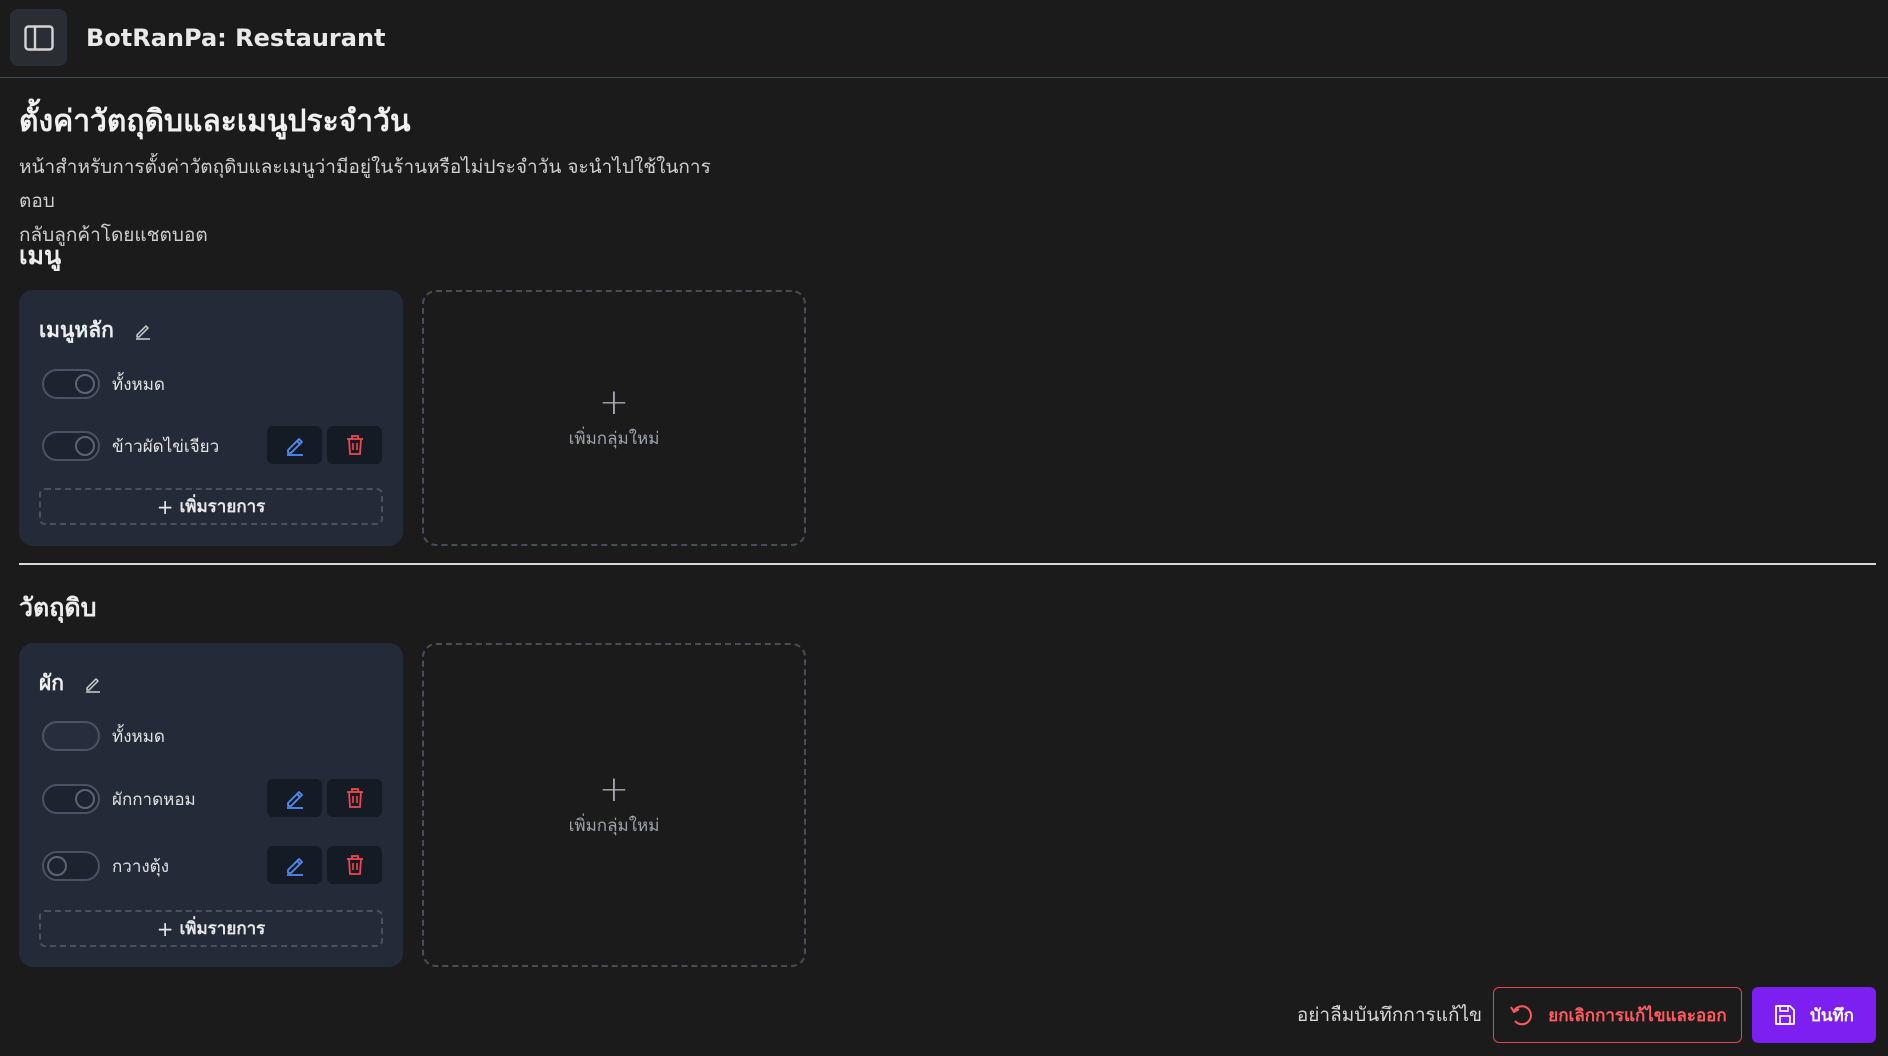 Image resolution: width=1888 pixels, height=1056 pixels. I want to click on cancel-and-exit-button: ยกเลิกการแก้ไขและออก, so click(1617, 1015).